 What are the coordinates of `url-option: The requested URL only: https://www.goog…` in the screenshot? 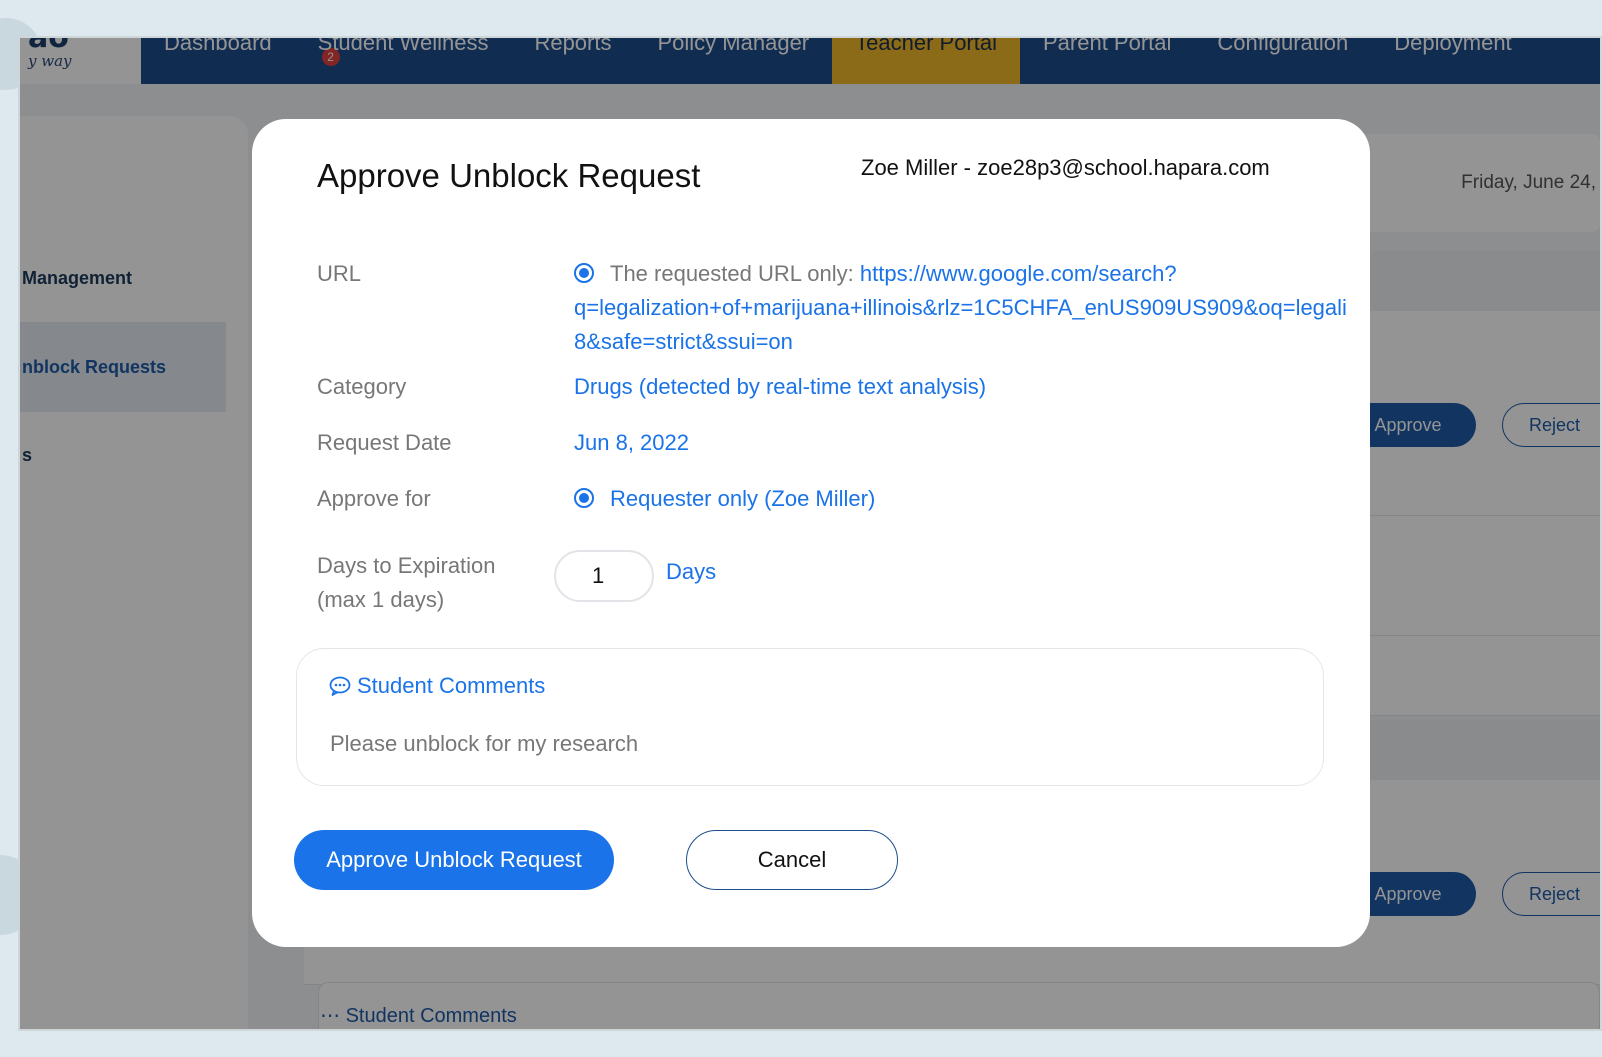 It's located at (972, 308).